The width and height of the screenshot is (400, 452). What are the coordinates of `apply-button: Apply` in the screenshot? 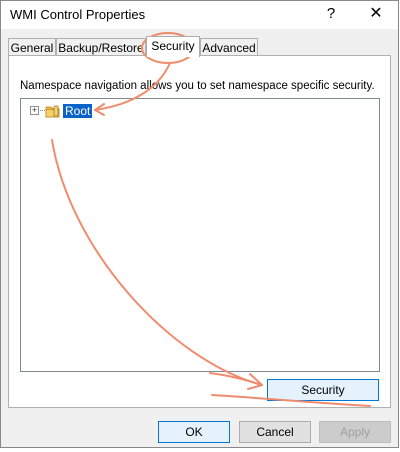 It's located at (355, 432).